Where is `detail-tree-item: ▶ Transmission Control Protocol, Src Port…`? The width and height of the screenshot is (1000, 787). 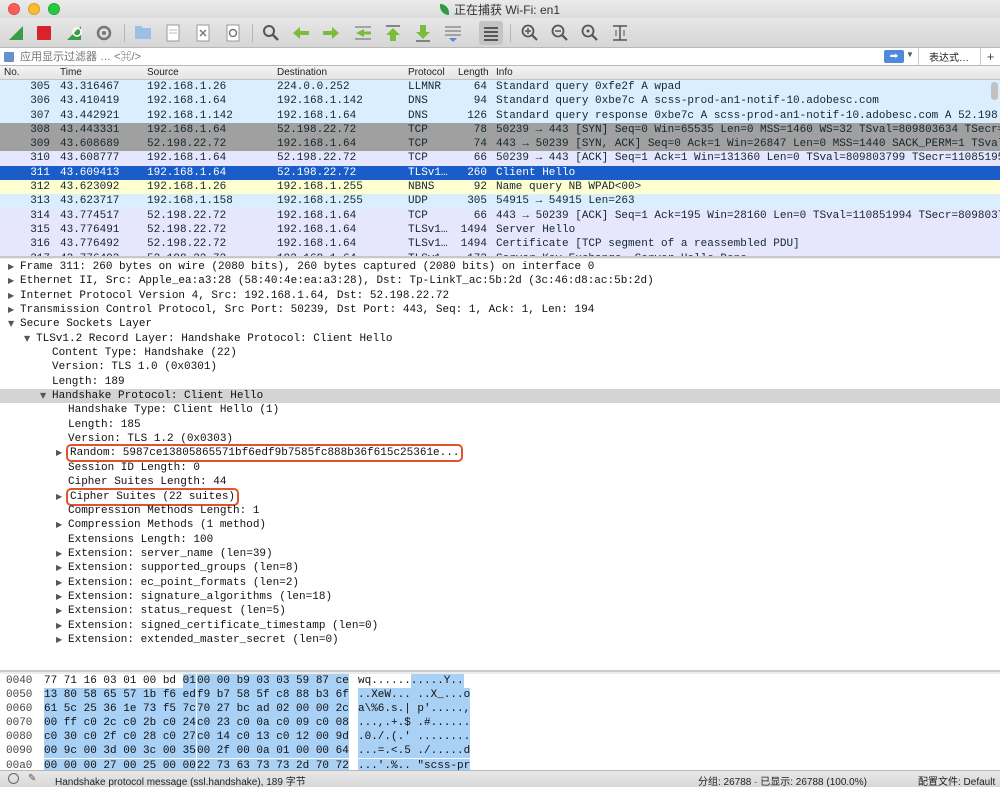
detail-tree-item: ▶ Transmission Control Protocol, Src Port… is located at coordinates (500, 310).